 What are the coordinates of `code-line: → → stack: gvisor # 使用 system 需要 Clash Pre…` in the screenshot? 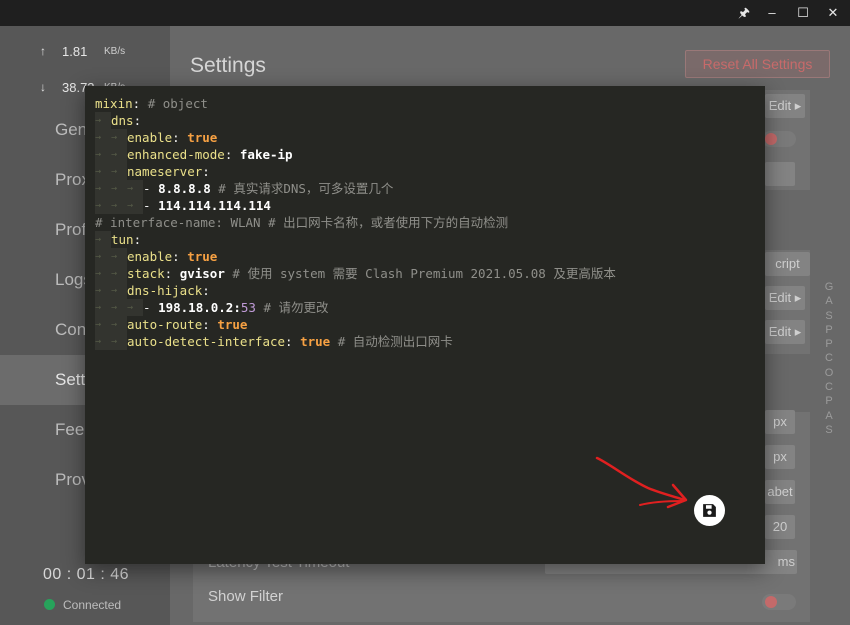 It's located at (355, 273).